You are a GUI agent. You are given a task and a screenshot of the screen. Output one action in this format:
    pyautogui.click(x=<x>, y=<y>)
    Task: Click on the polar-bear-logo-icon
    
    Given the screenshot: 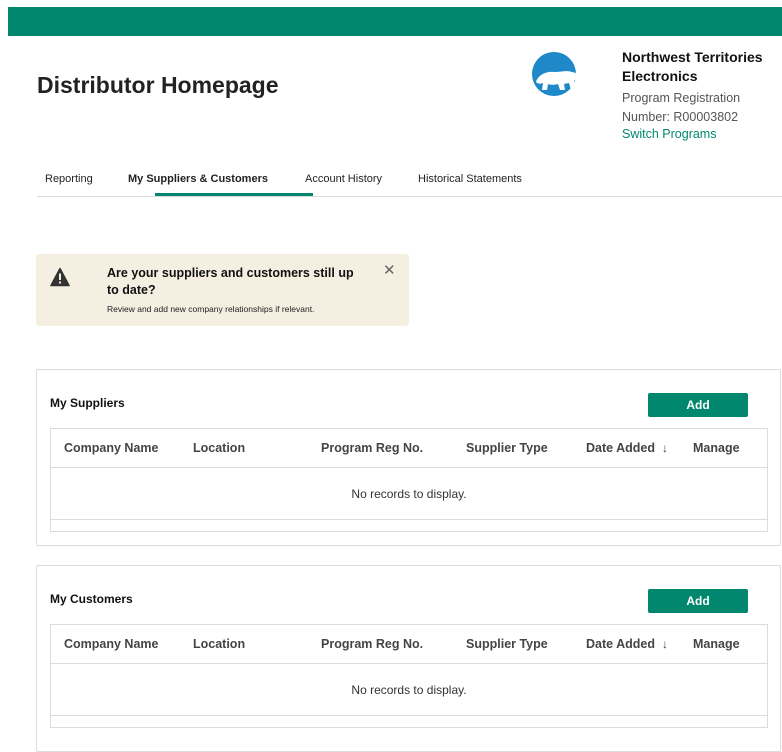 What is the action you would take?
    pyautogui.click(x=557, y=74)
    